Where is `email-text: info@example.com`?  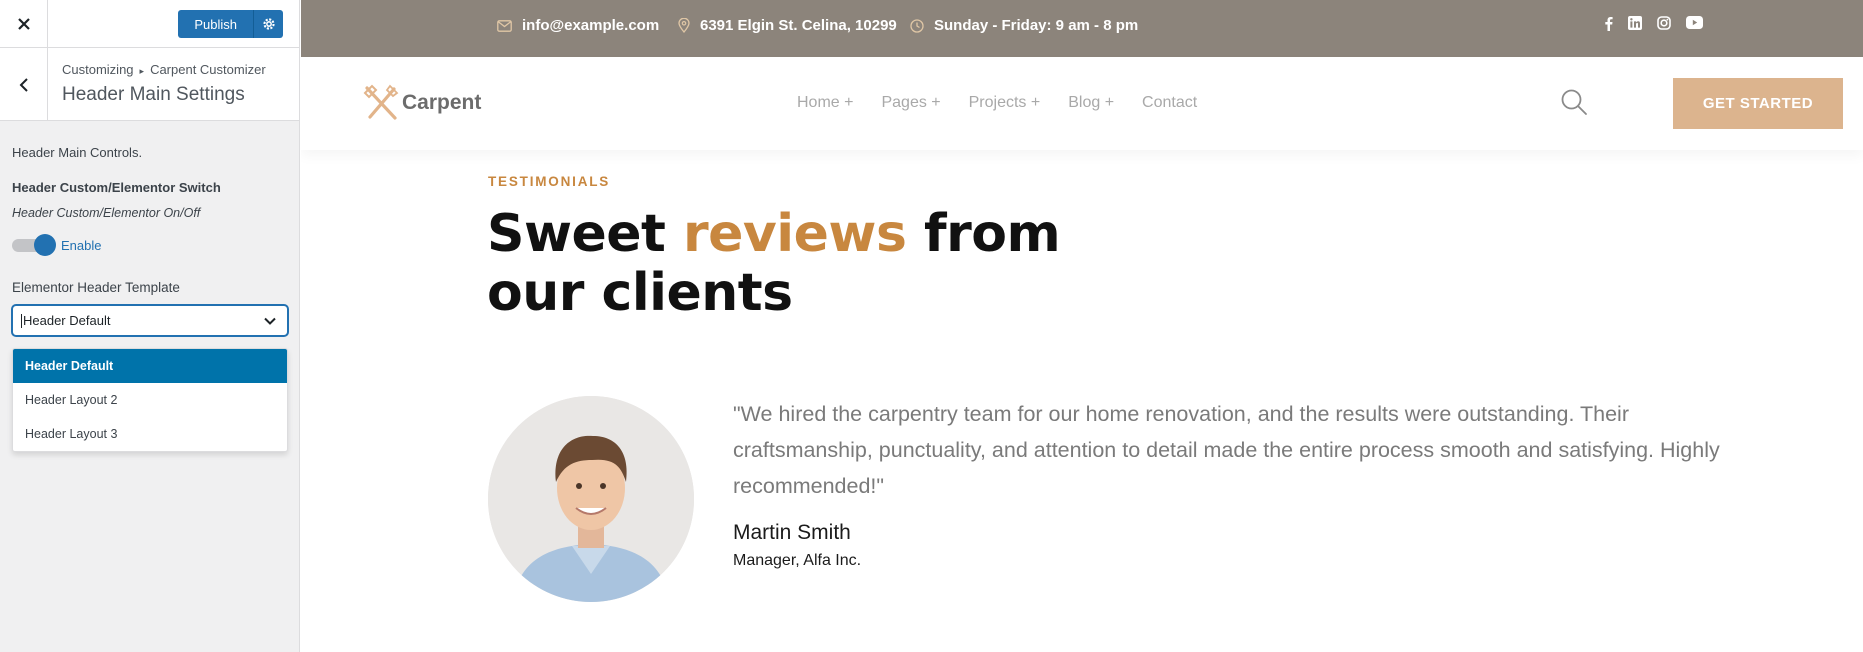
email-text: info@example.com is located at coordinates (591, 25).